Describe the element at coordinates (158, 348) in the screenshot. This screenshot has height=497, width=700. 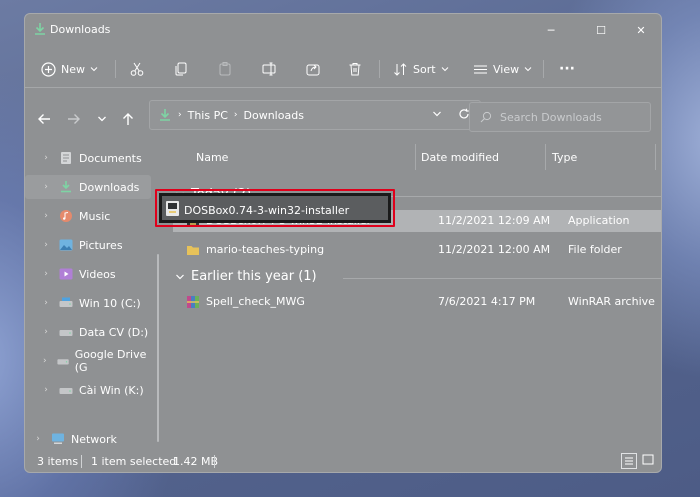
I see `sidebar-scrollbar` at that location.